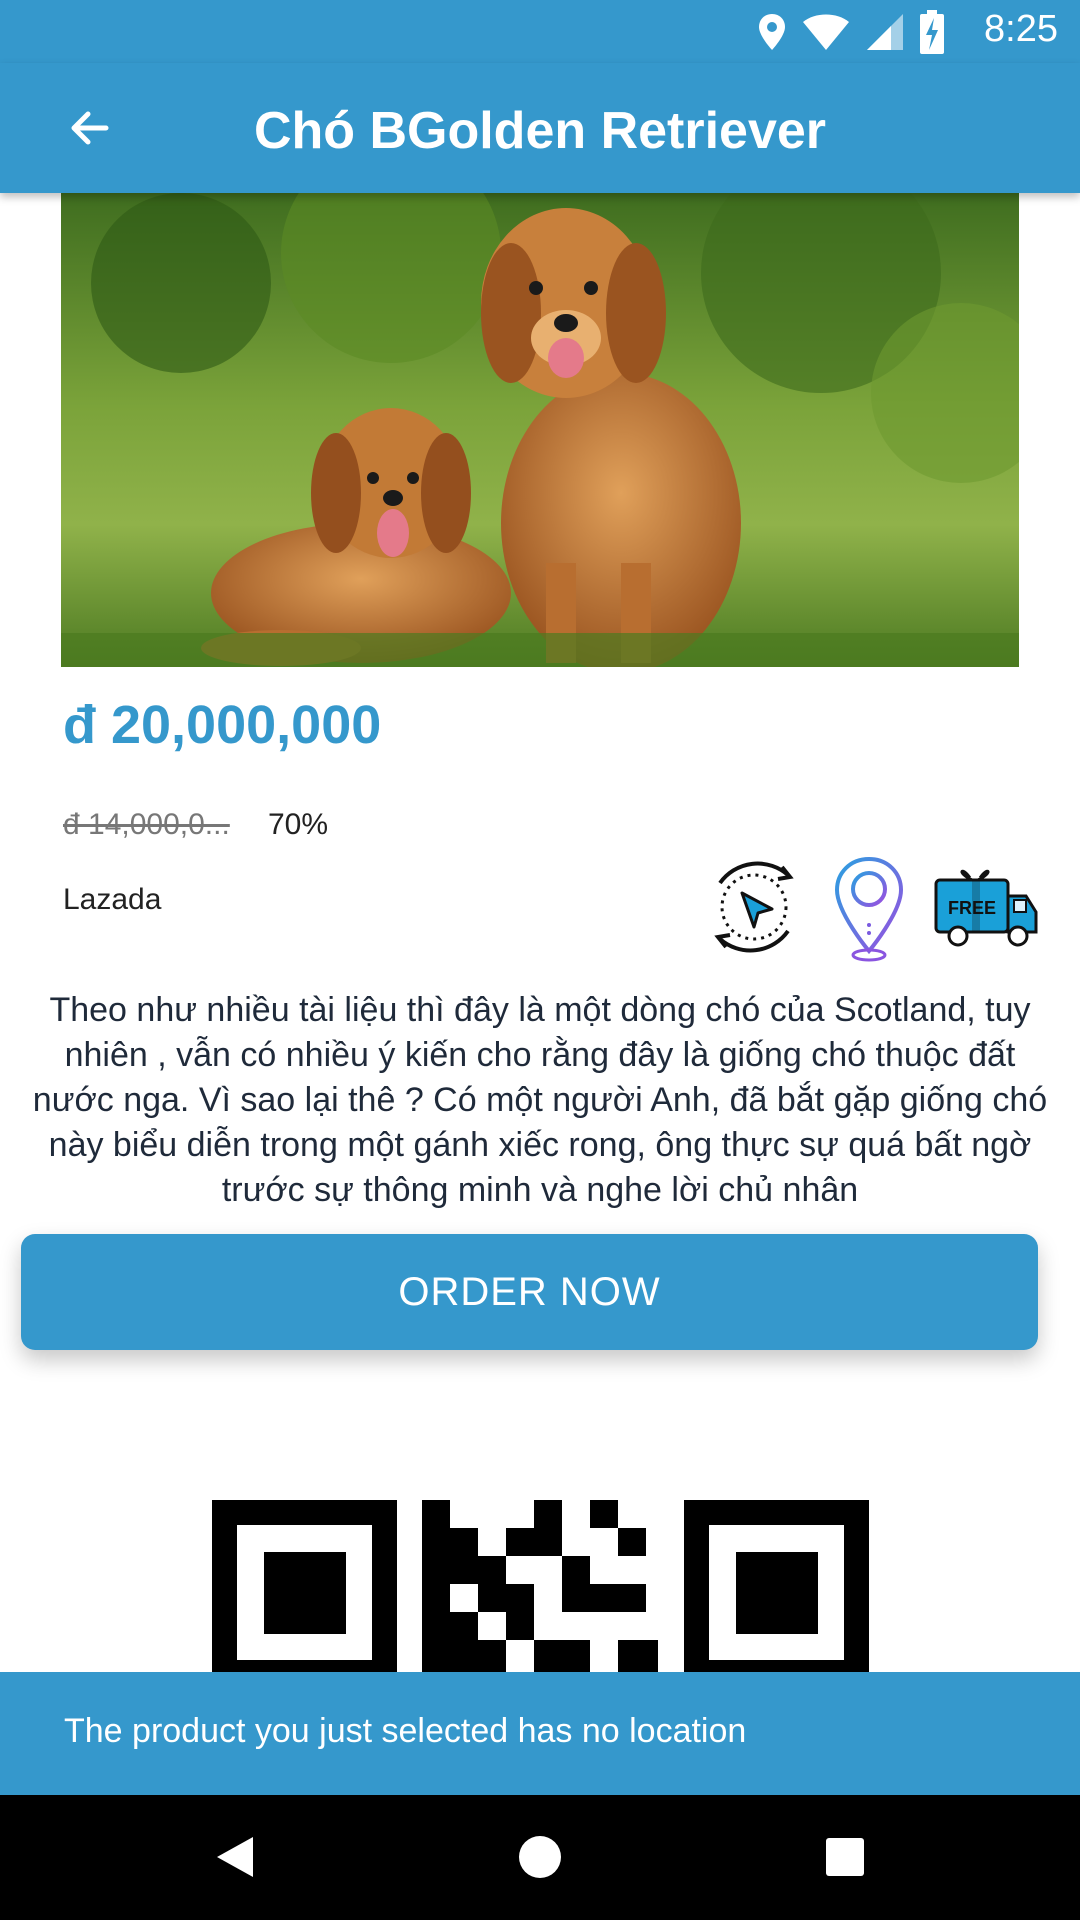 The width and height of the screenshot is (1080, 1920). I want to click on nav-home-button, so click(540, 1857).